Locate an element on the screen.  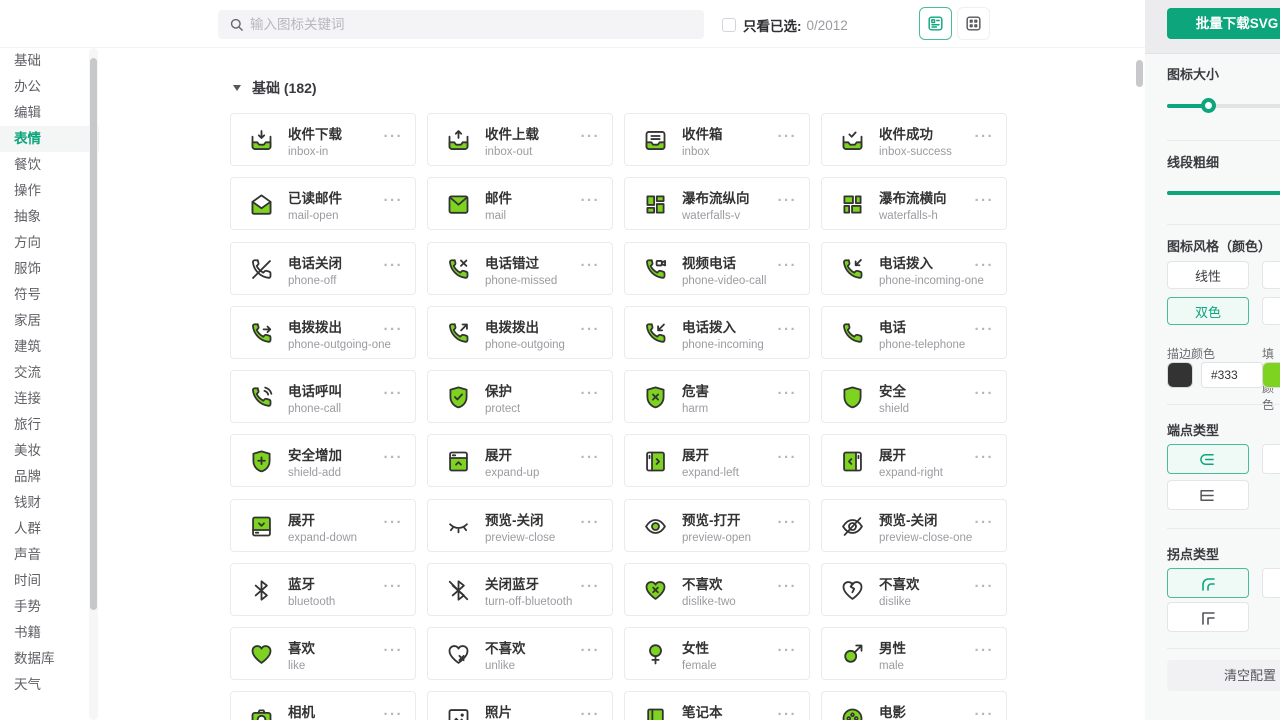
endpoint-option-button is located at coordinates (1271, 459).